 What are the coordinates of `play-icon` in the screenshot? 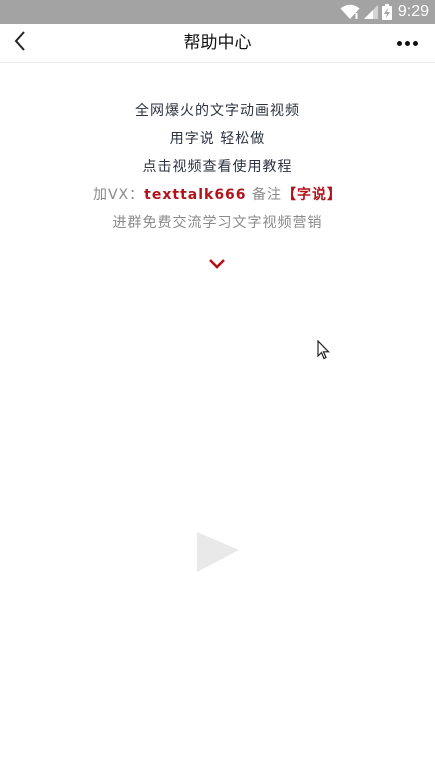 It's located at (218, 555).